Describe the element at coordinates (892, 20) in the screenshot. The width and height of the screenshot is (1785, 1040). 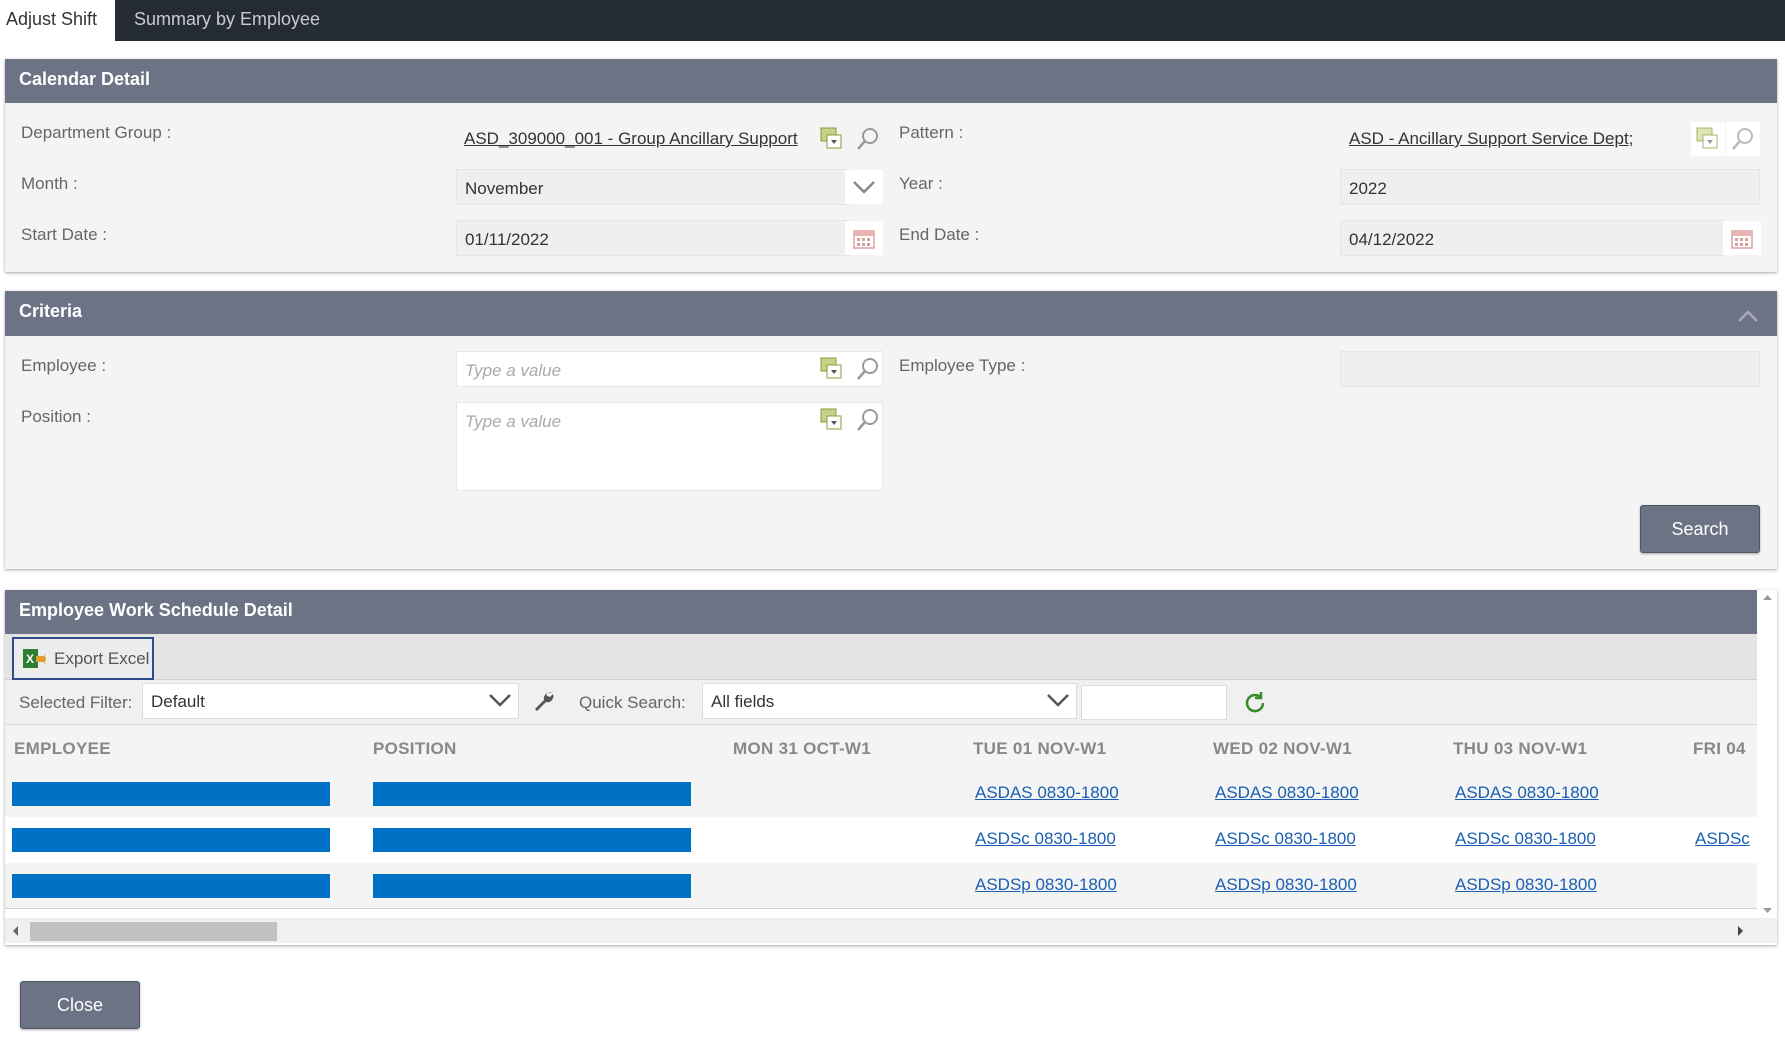
I see `top-tab-bar: Adjust Shift Summary by Employee` at that location.